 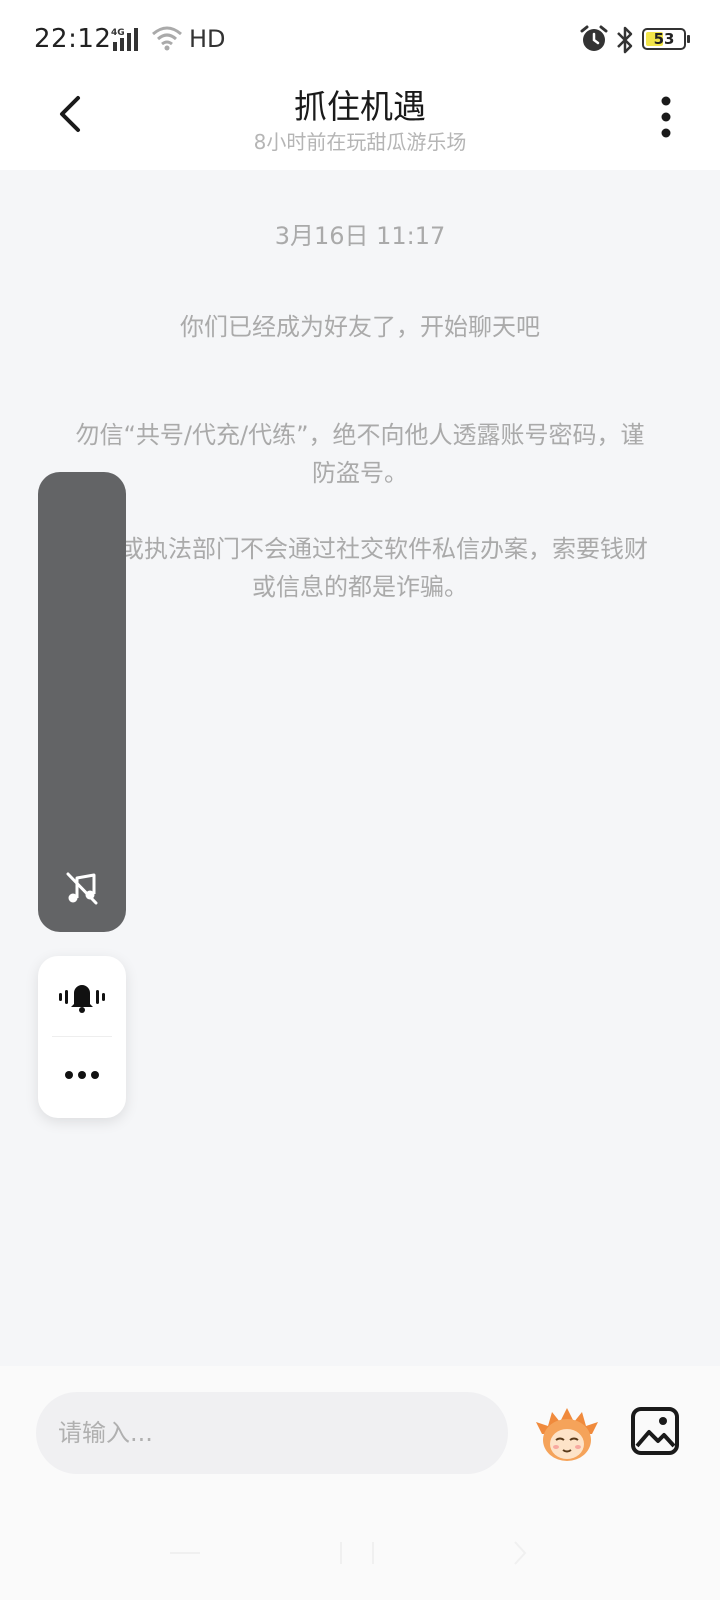 I want to click on wifi-icon, so click(x=167, y=38).